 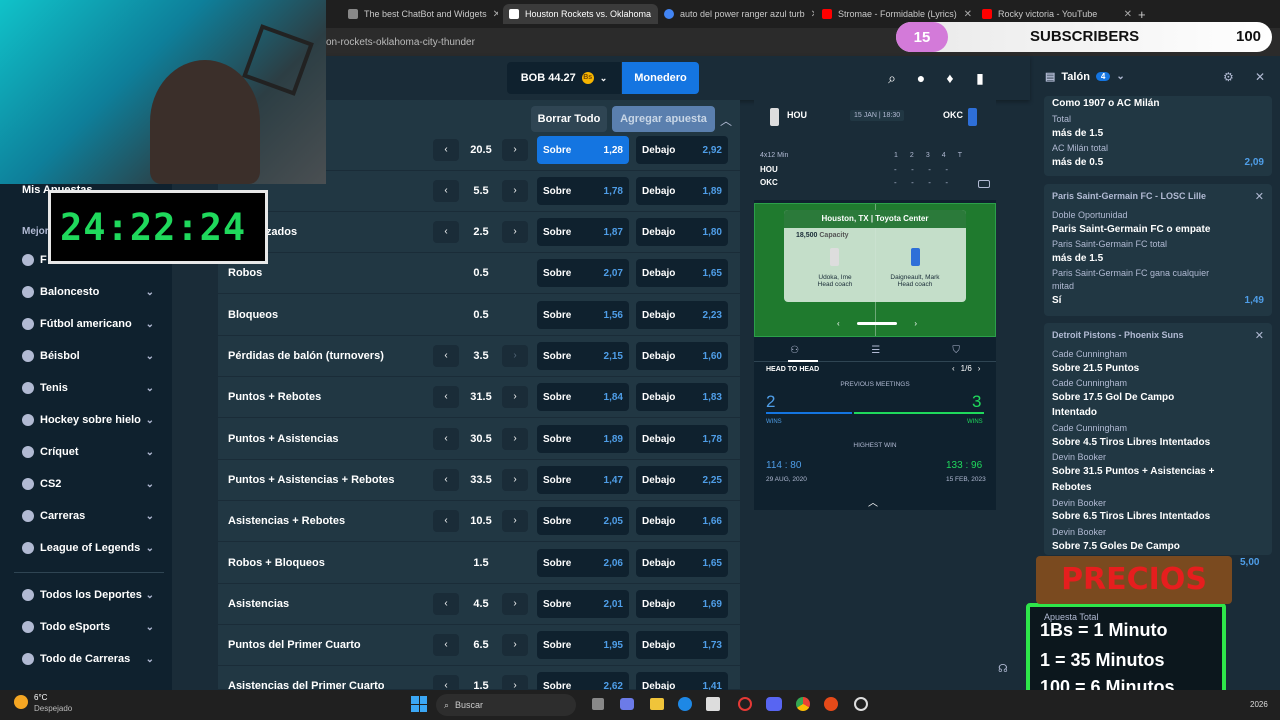 I want to click on sidebar-item-beisbol: Béisbol ⌄, so click(x=88, y=356).